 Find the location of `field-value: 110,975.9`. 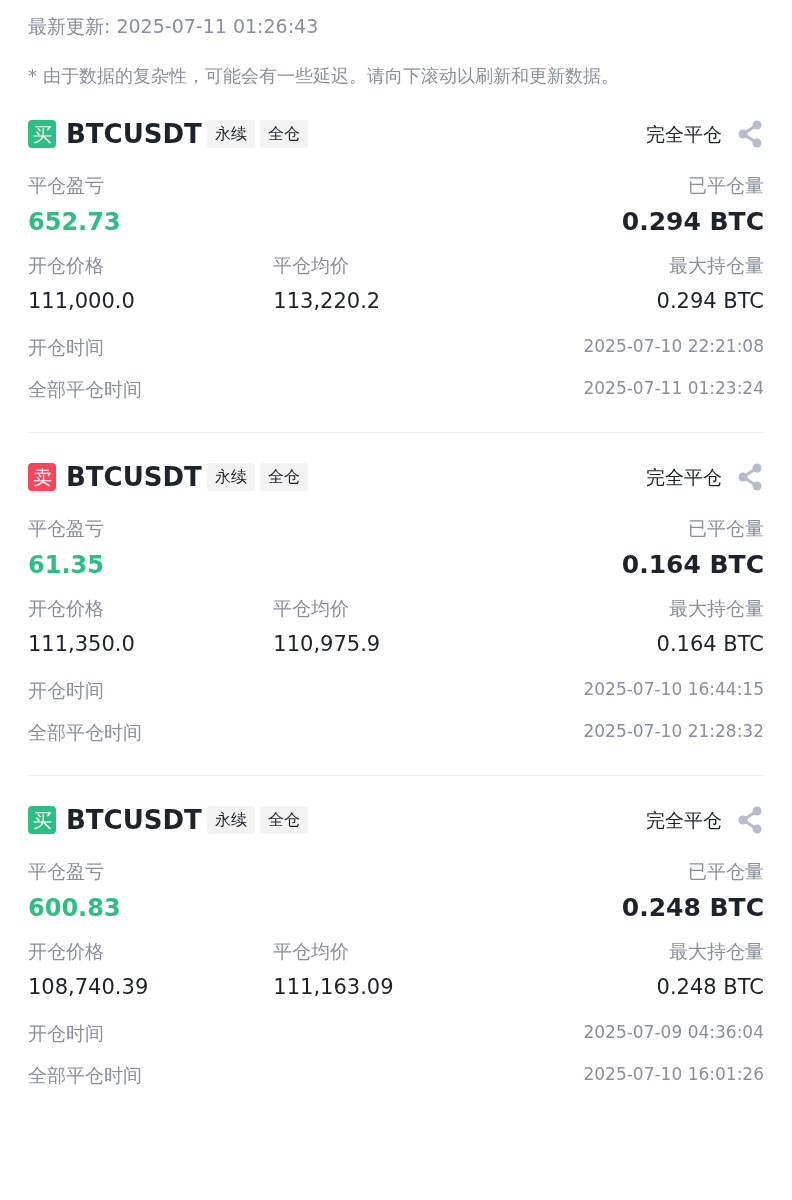

field-value: 110,975.9 is located at coordinates (327, 644).